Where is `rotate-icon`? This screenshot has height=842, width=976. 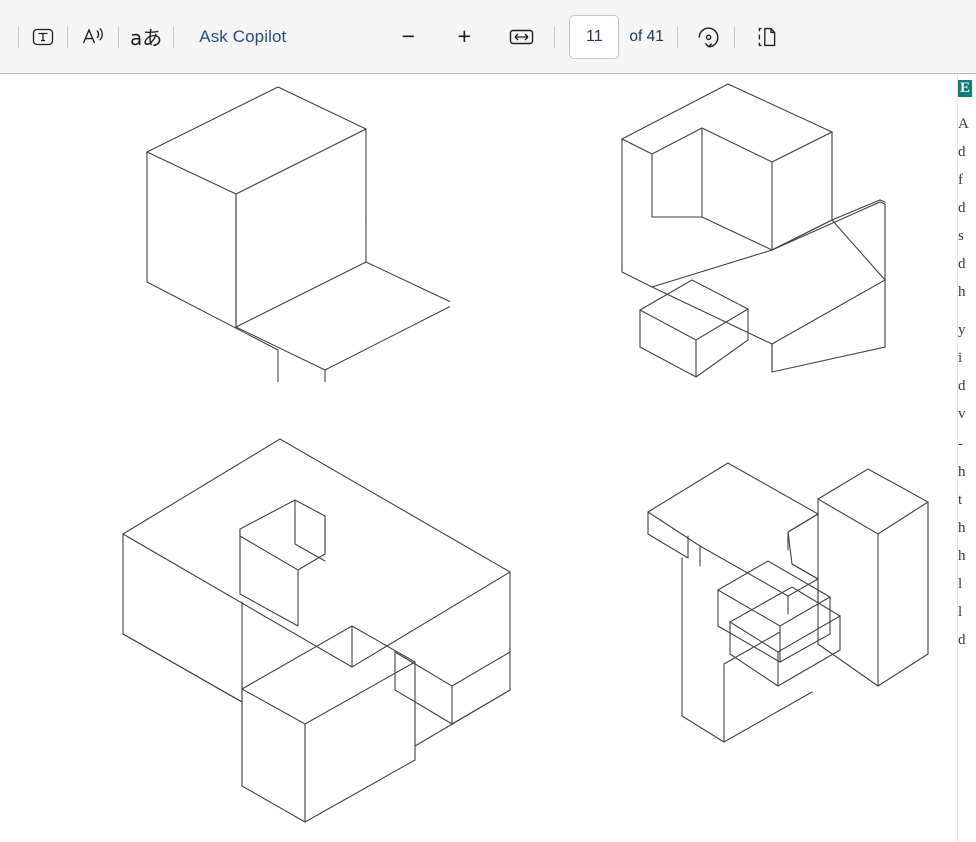
rotate-icon is located at coordinates (708, 37).